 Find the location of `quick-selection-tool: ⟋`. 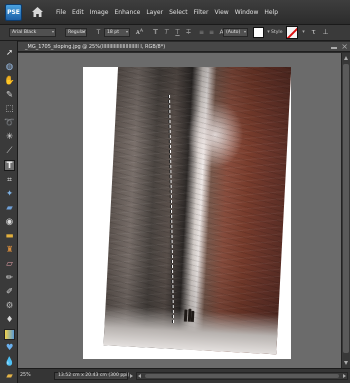

quick-selection-tool: ⟋ is located at coordinates (9, 151).